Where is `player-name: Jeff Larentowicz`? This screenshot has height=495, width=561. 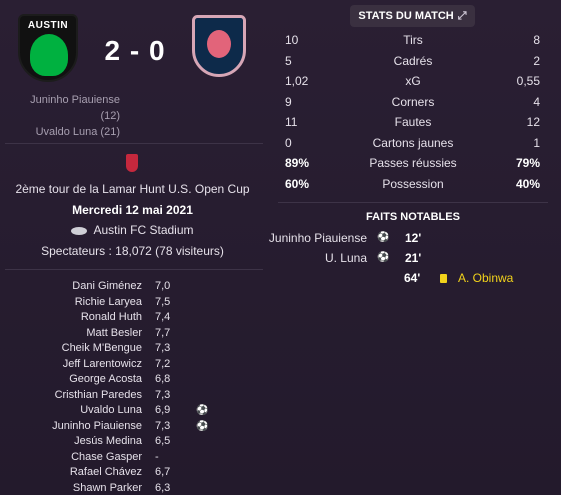 player-name: Jeff Larentowicz is located at coordinates (102, 364).